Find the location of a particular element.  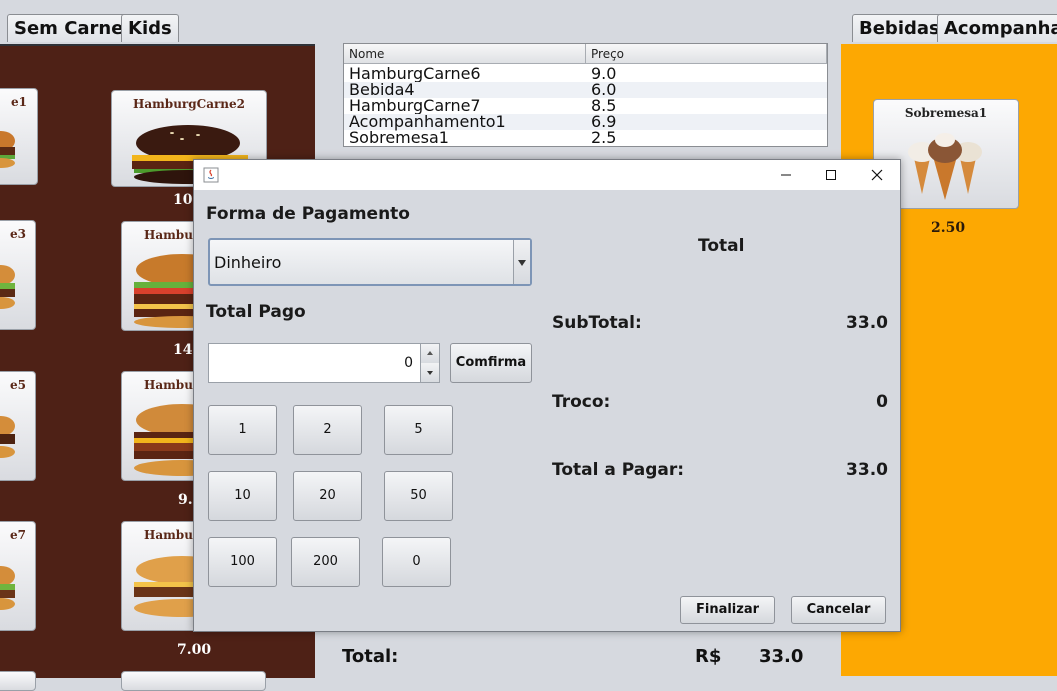

chevron-down-icon is located at coordinates (522, 263).